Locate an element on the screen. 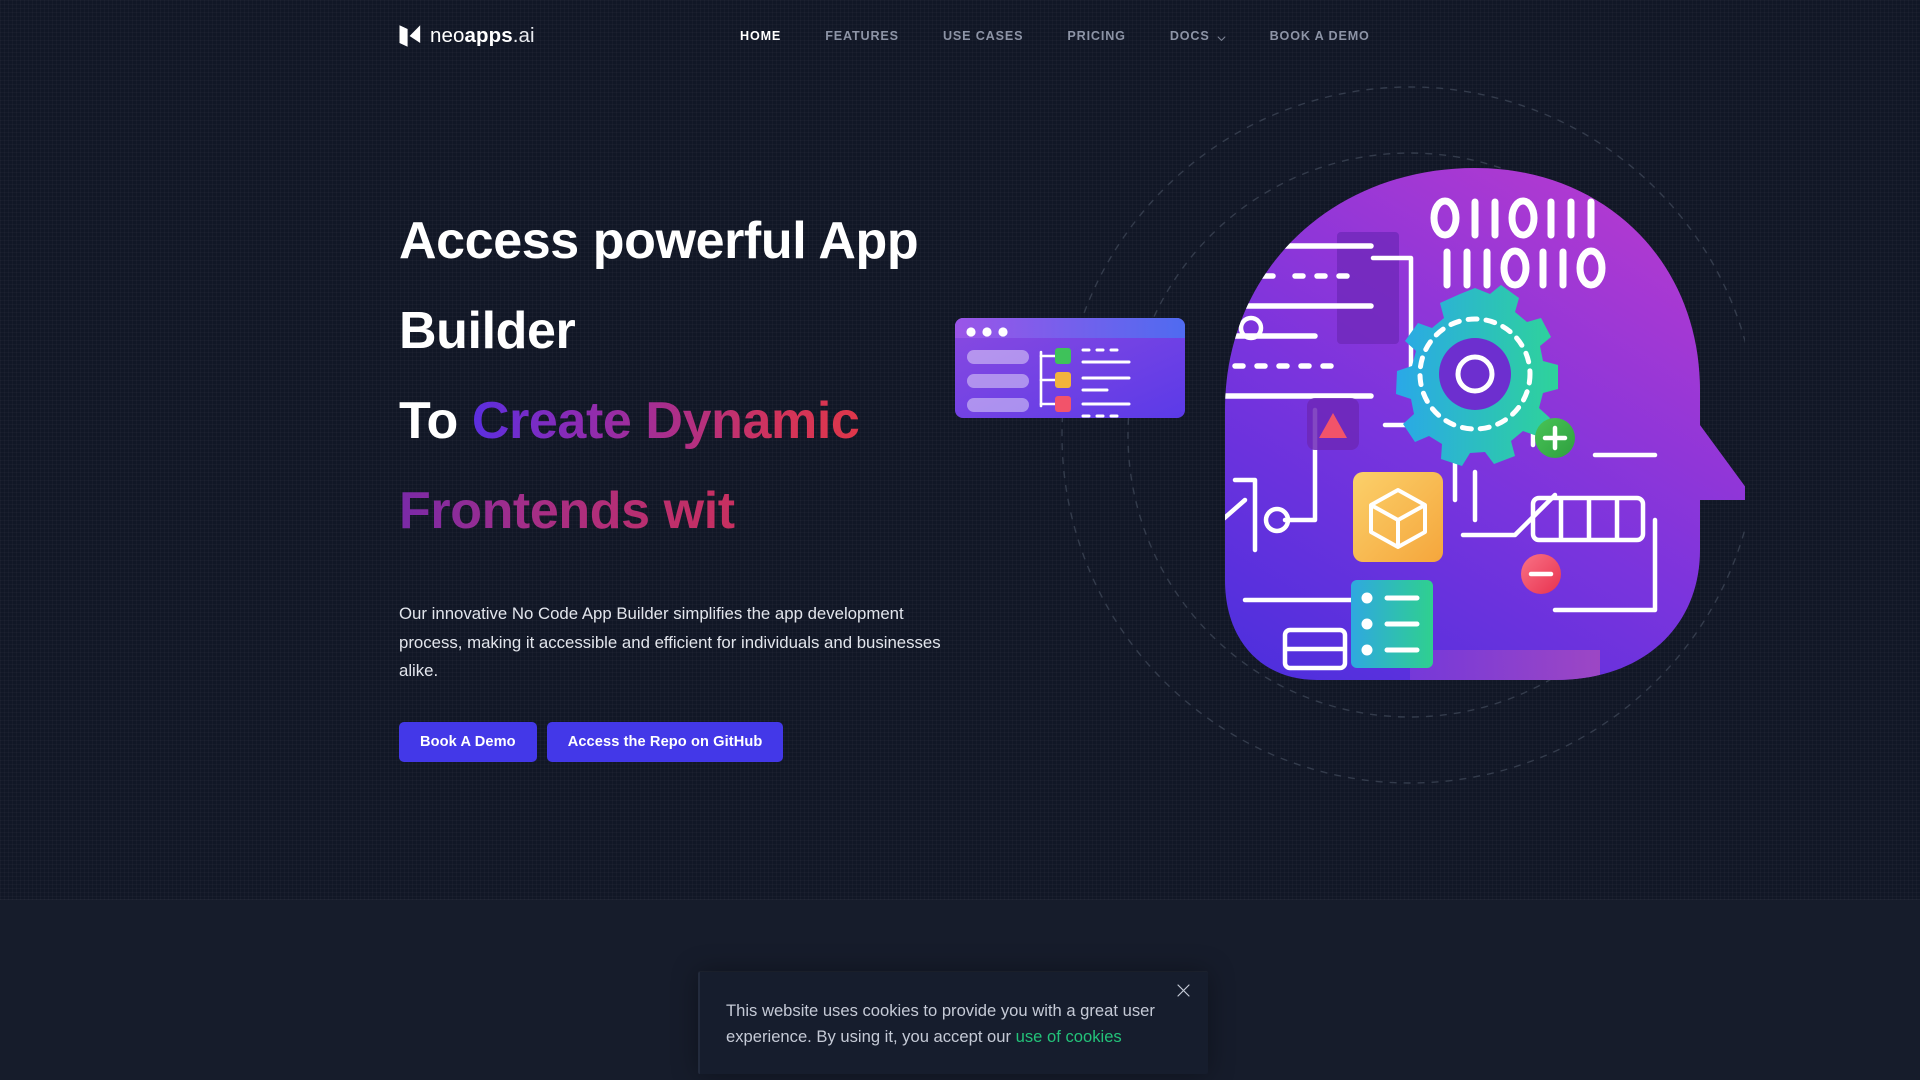 This screenshot has width=1920, height=1080. triangle-badge-icon is located at coordinates (1333, 424).